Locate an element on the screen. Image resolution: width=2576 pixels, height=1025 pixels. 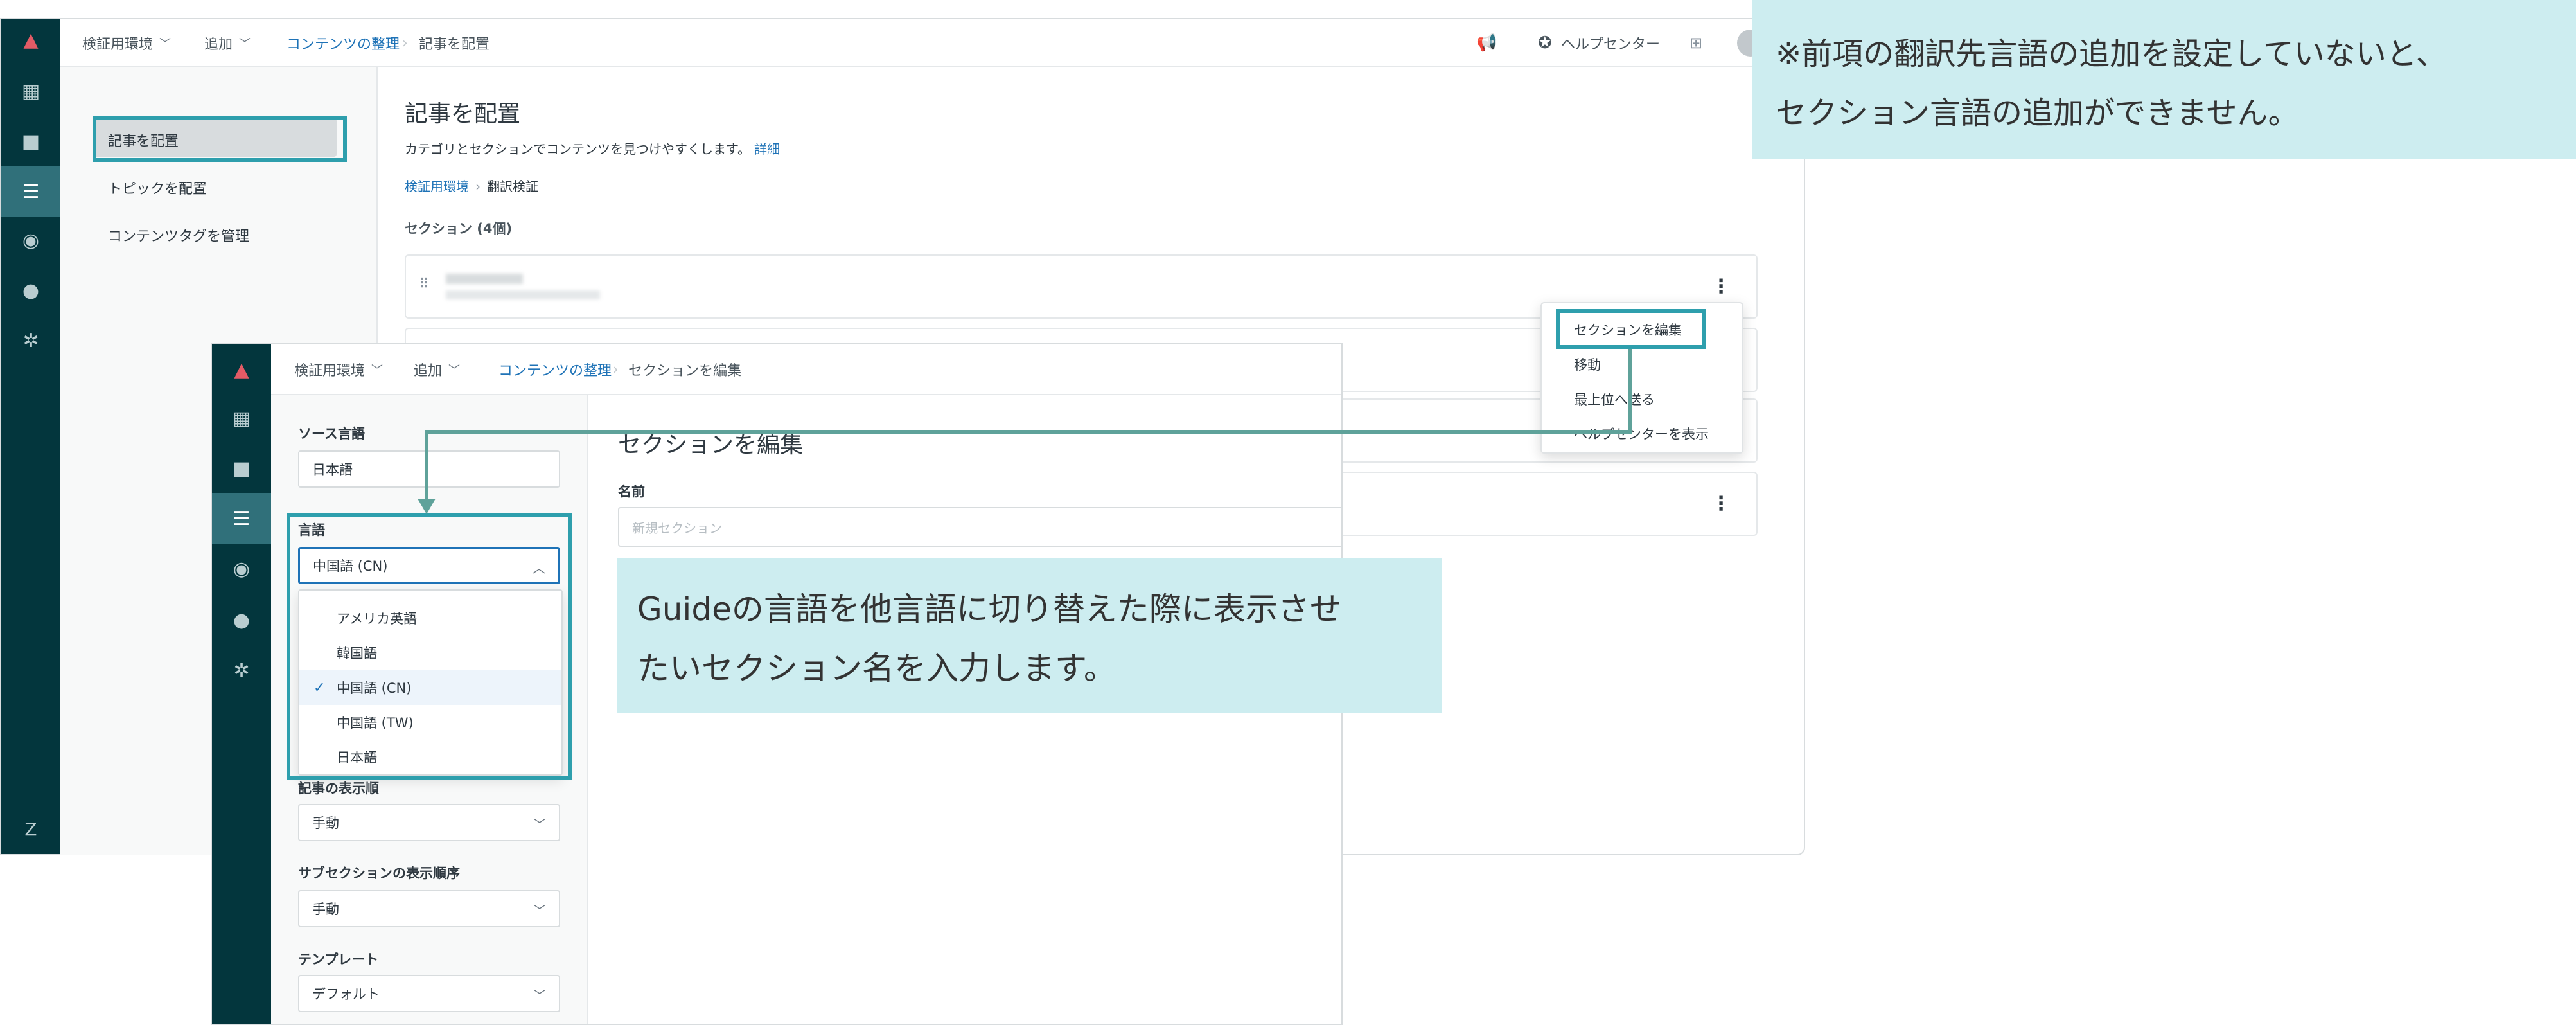
callout-instruction-line2: たいセクション名を入力します。 is located at coordinates (876, 668).